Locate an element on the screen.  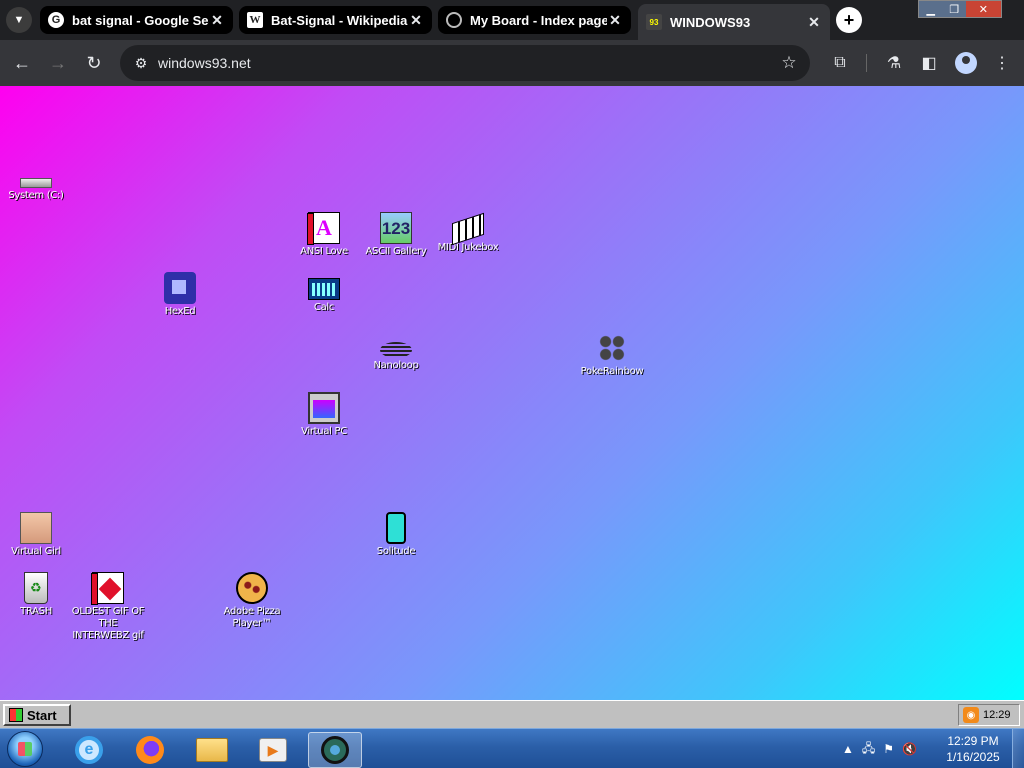
recycle-bin-icon is located at coordinates (36, 588).